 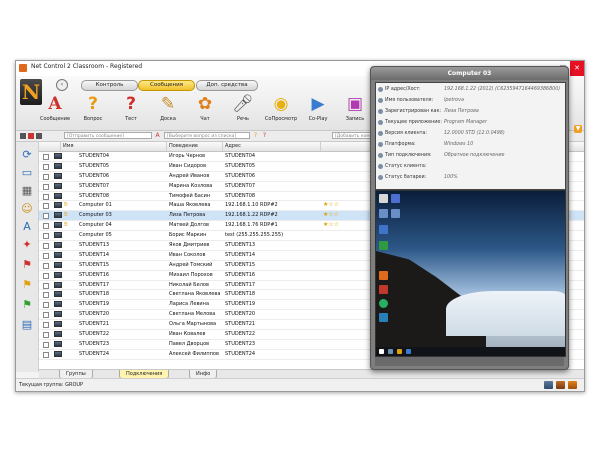 I want to click on send-message-icon: A, so click(x=157, y=135).